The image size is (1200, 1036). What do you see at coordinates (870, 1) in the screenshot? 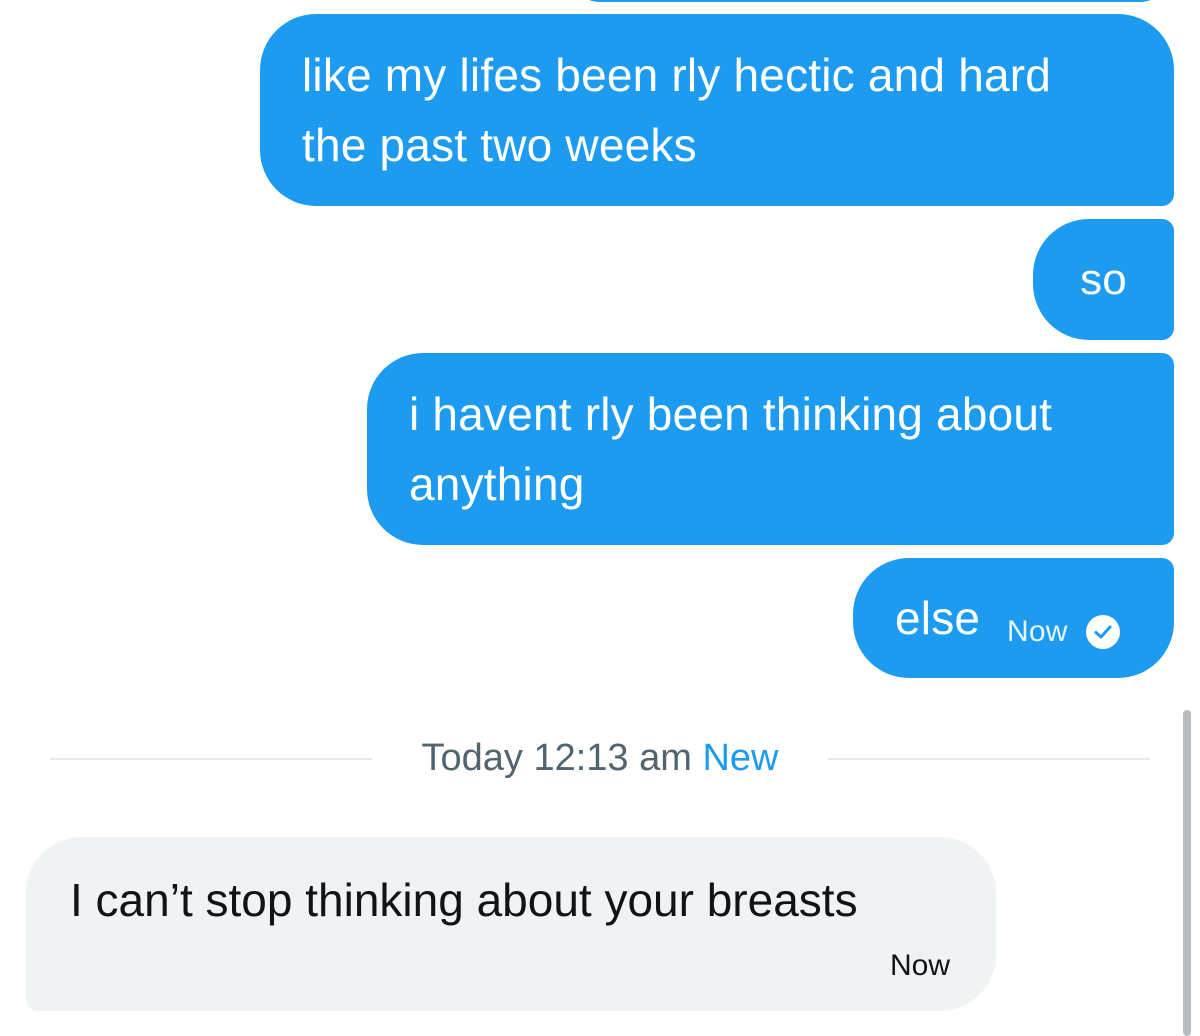
I see `previous-message-bubble` at bounding box center [870, 1].